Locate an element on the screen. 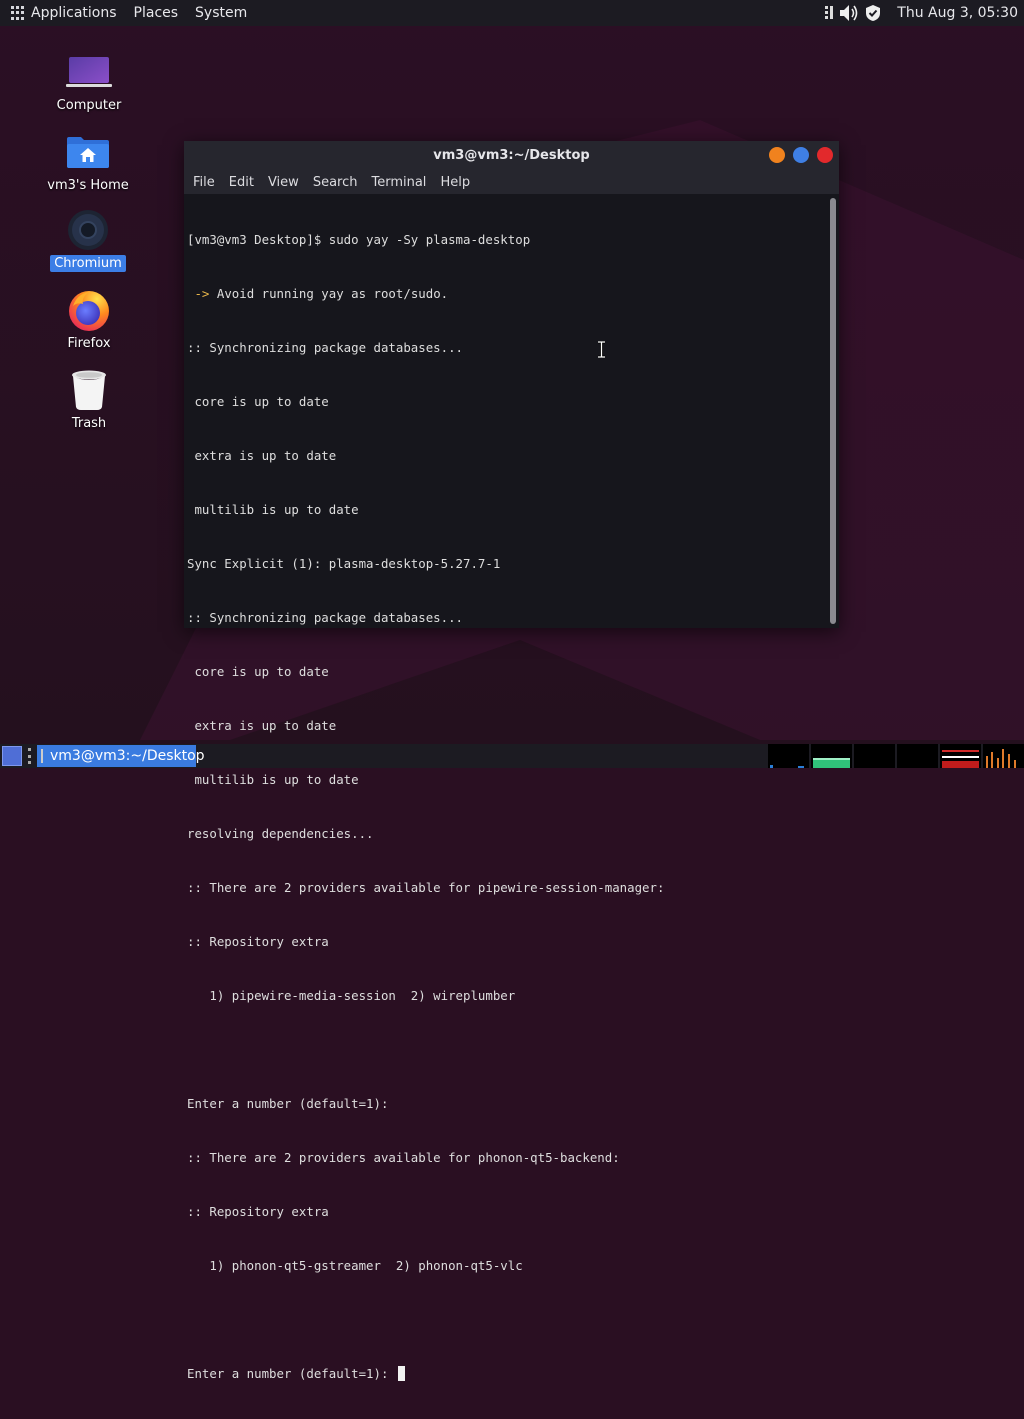  cpu-monitor is located at coordinates (788, 756).